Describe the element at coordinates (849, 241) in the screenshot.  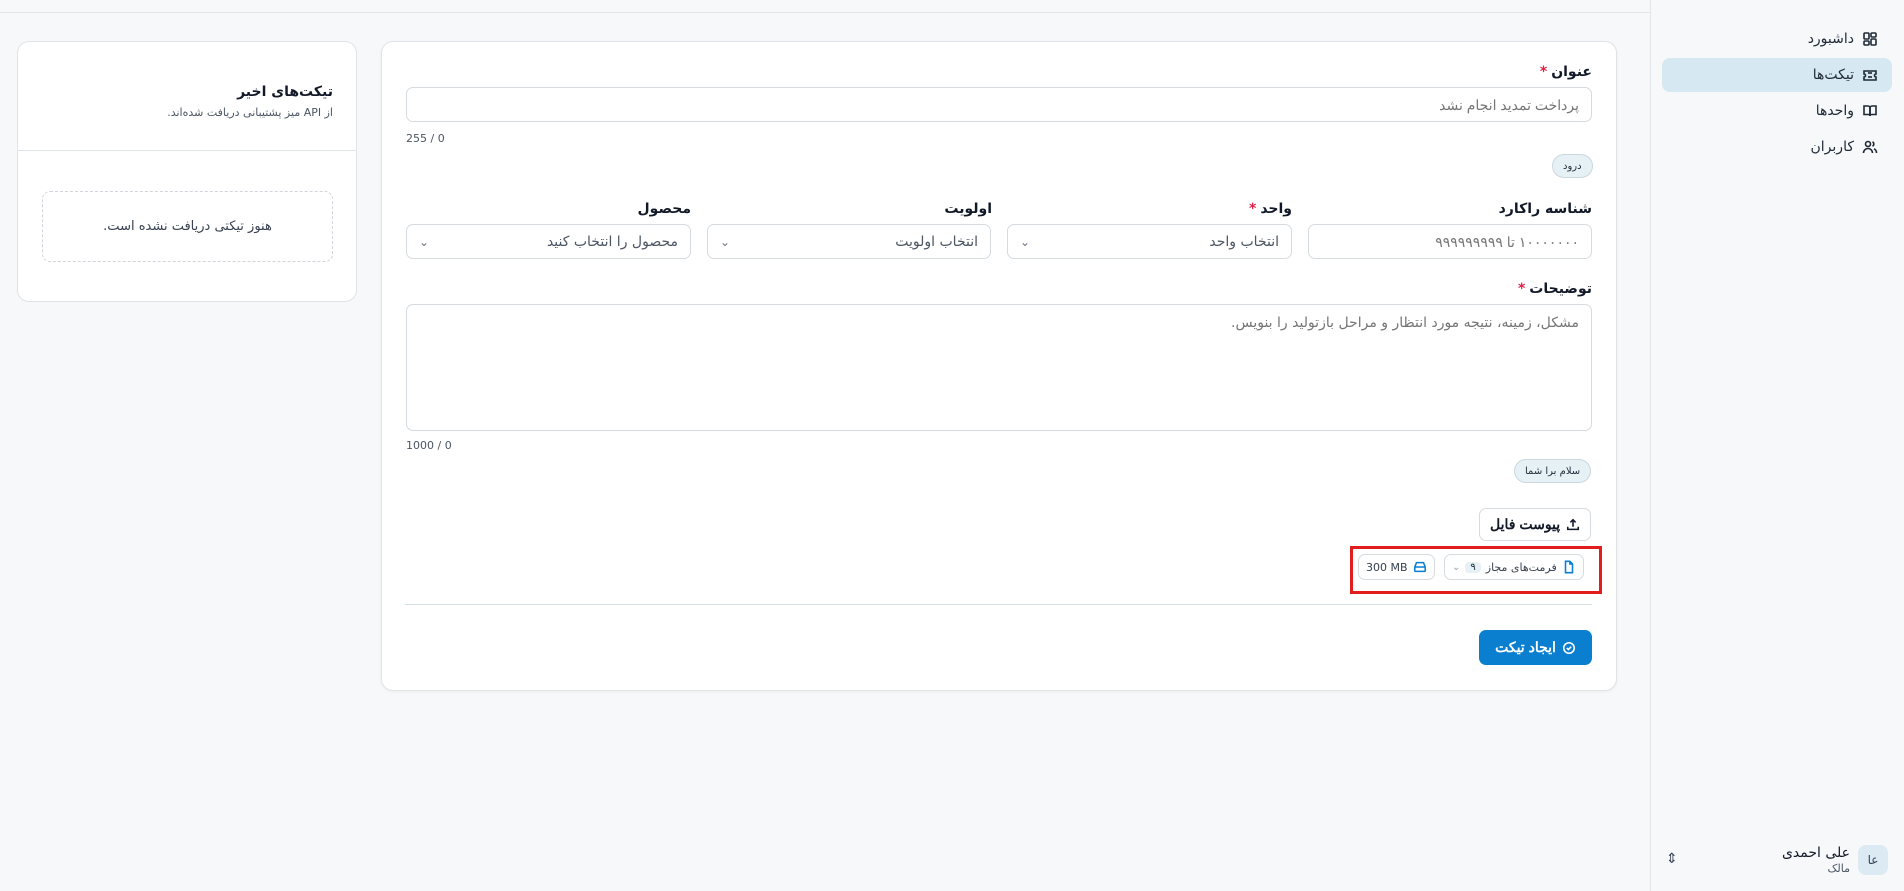
I see `priority-select: انتخاب اولویت ⌄` at that location.